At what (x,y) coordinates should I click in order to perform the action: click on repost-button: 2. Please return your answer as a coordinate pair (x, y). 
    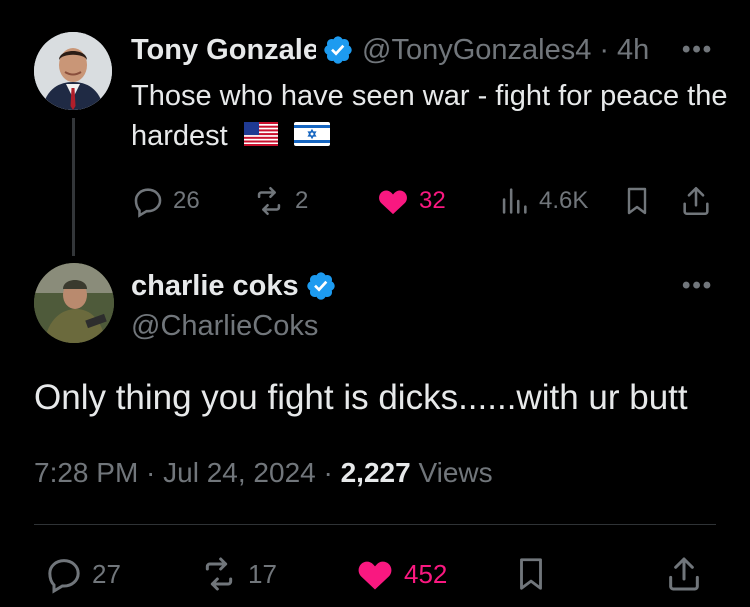
    Looking at the image, I should click on (279, 201).